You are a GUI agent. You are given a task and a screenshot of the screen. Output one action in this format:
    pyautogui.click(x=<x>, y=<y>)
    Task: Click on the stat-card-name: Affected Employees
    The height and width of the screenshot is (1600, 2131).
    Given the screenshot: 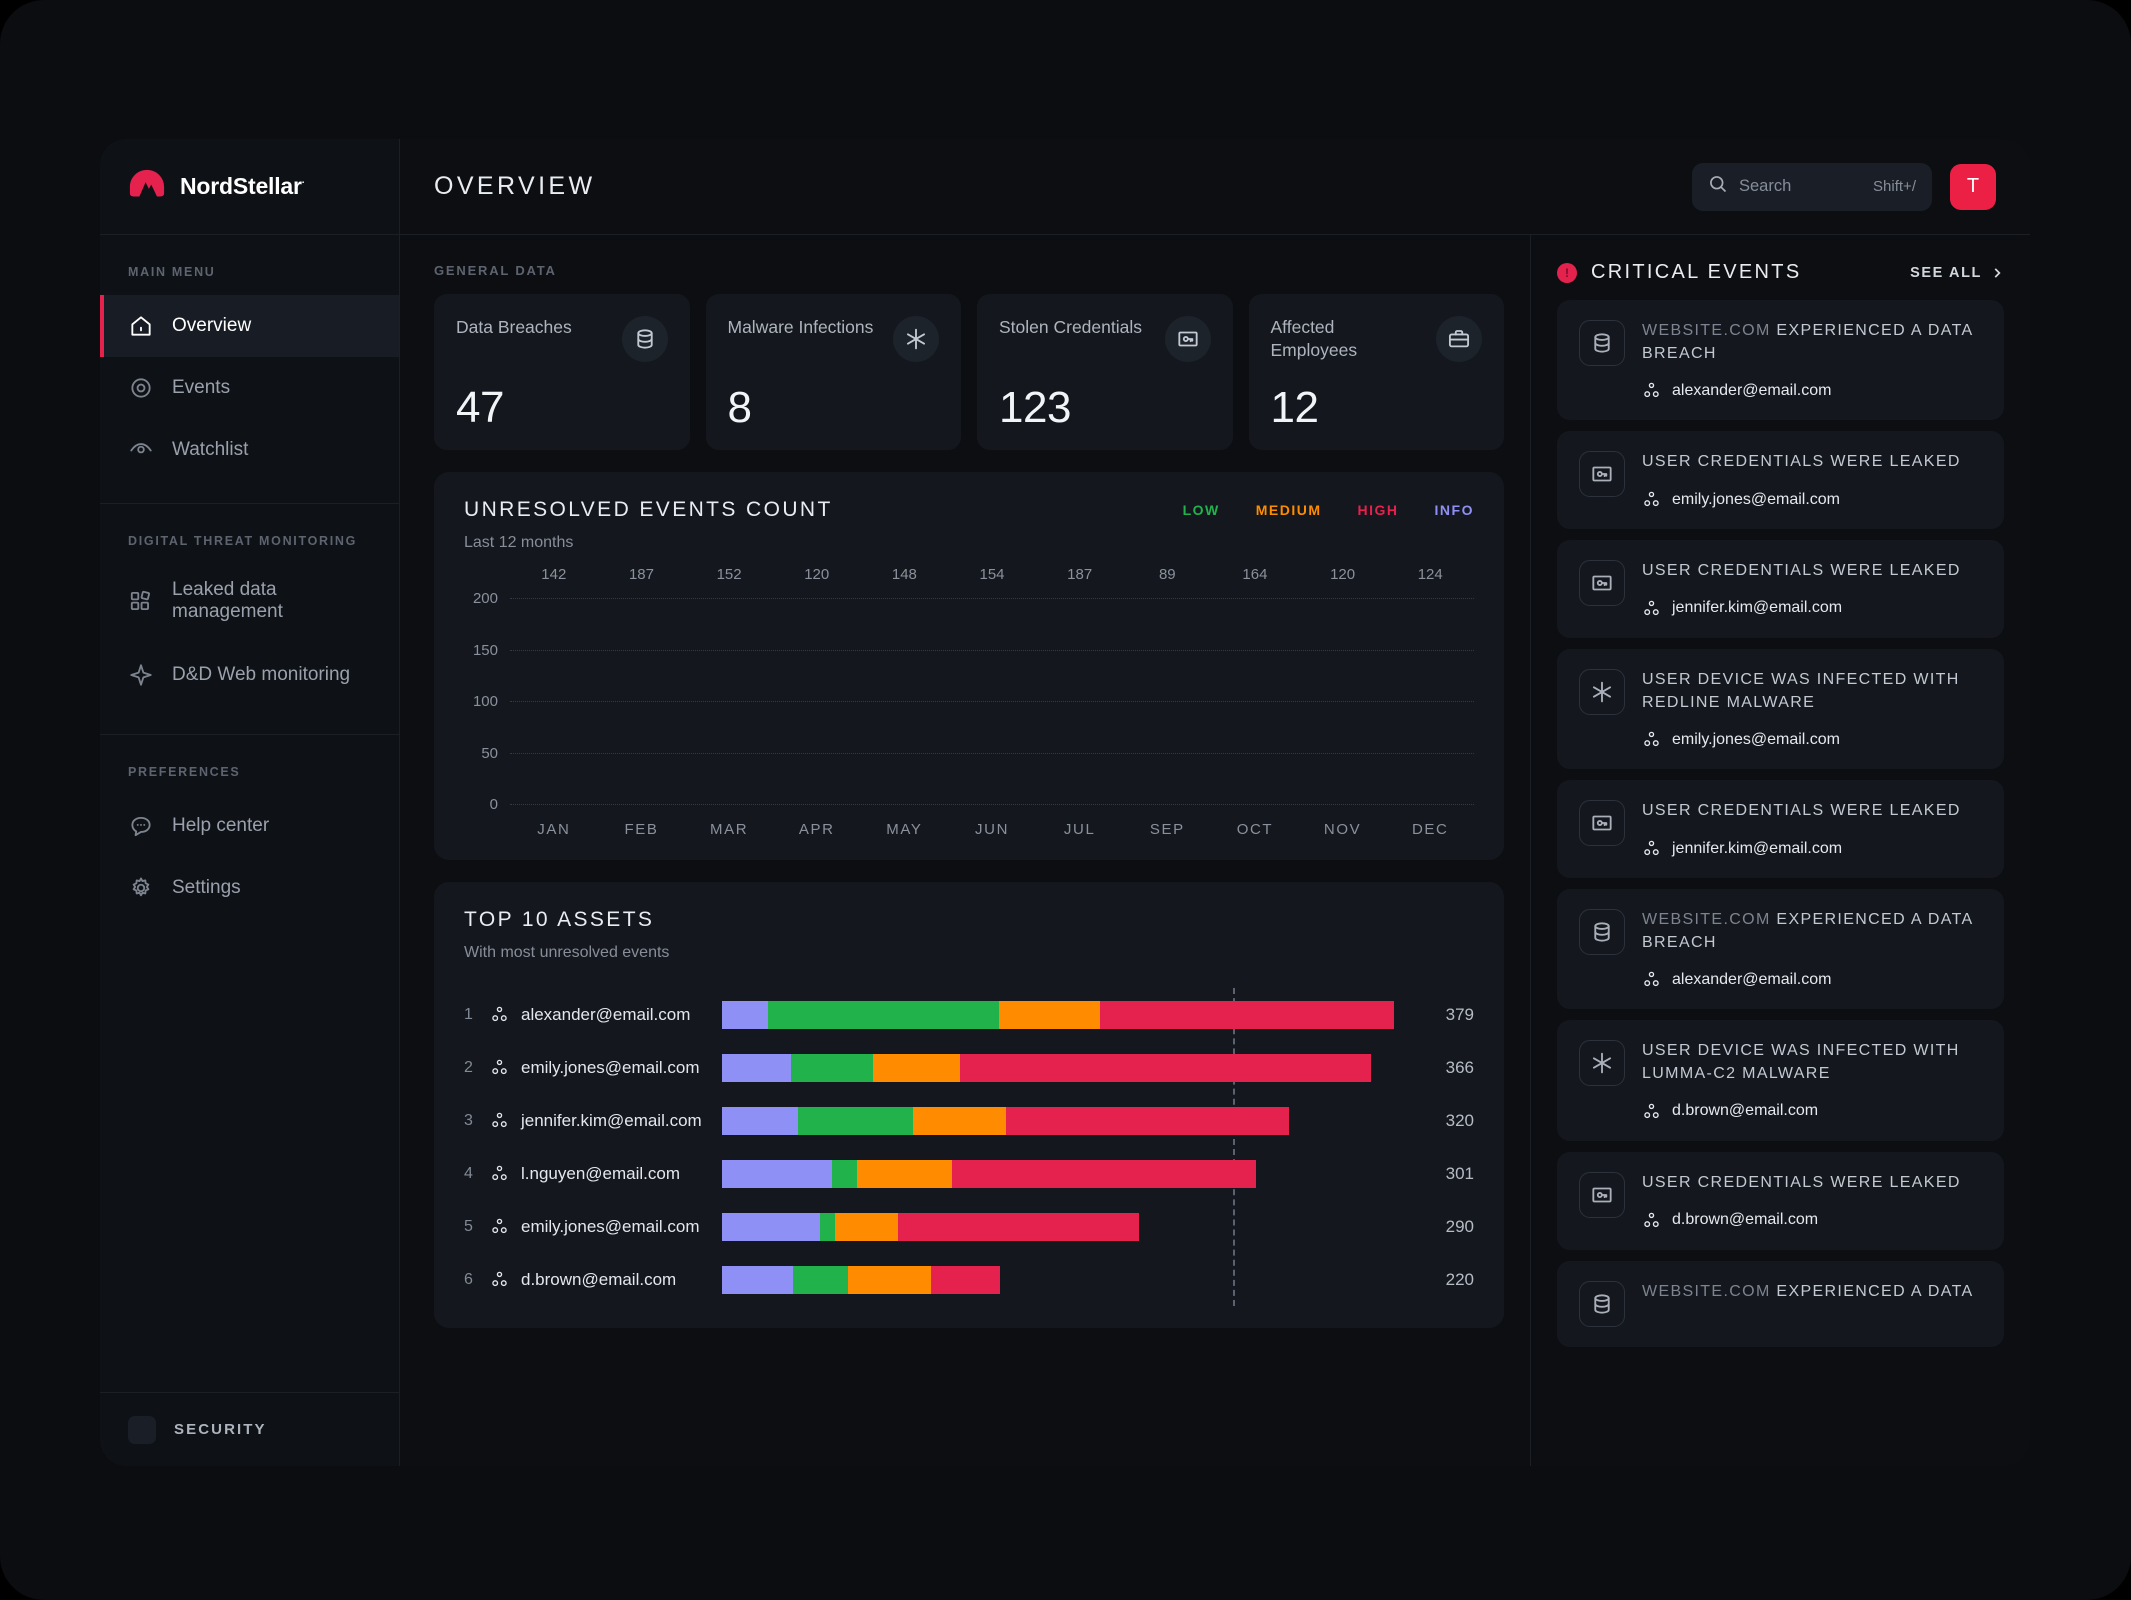 What is the action you would take?
    pyautogui.click(x=1314, y=338)
    